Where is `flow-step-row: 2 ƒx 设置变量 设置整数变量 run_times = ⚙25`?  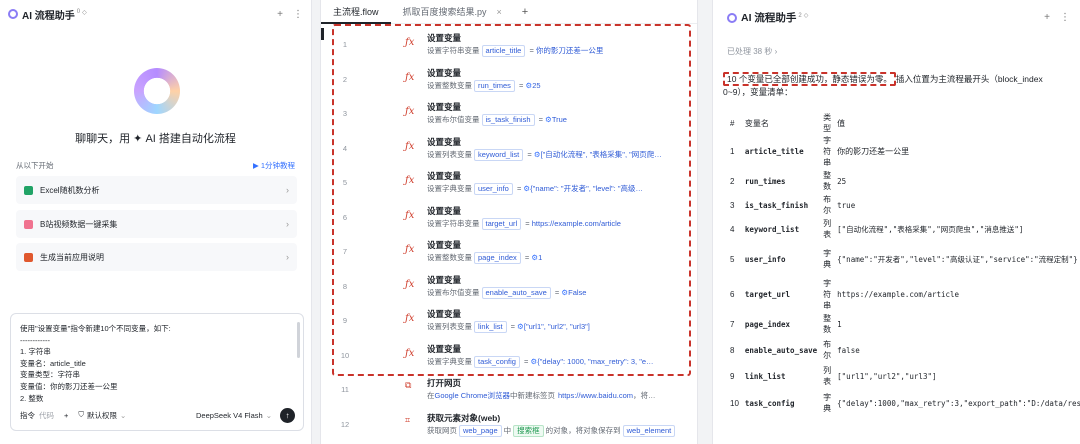
flow-step-row: 2 ƒx 设置变量 设置整数变量 run_times = ⚙25 is located at coordinates (509, 80).